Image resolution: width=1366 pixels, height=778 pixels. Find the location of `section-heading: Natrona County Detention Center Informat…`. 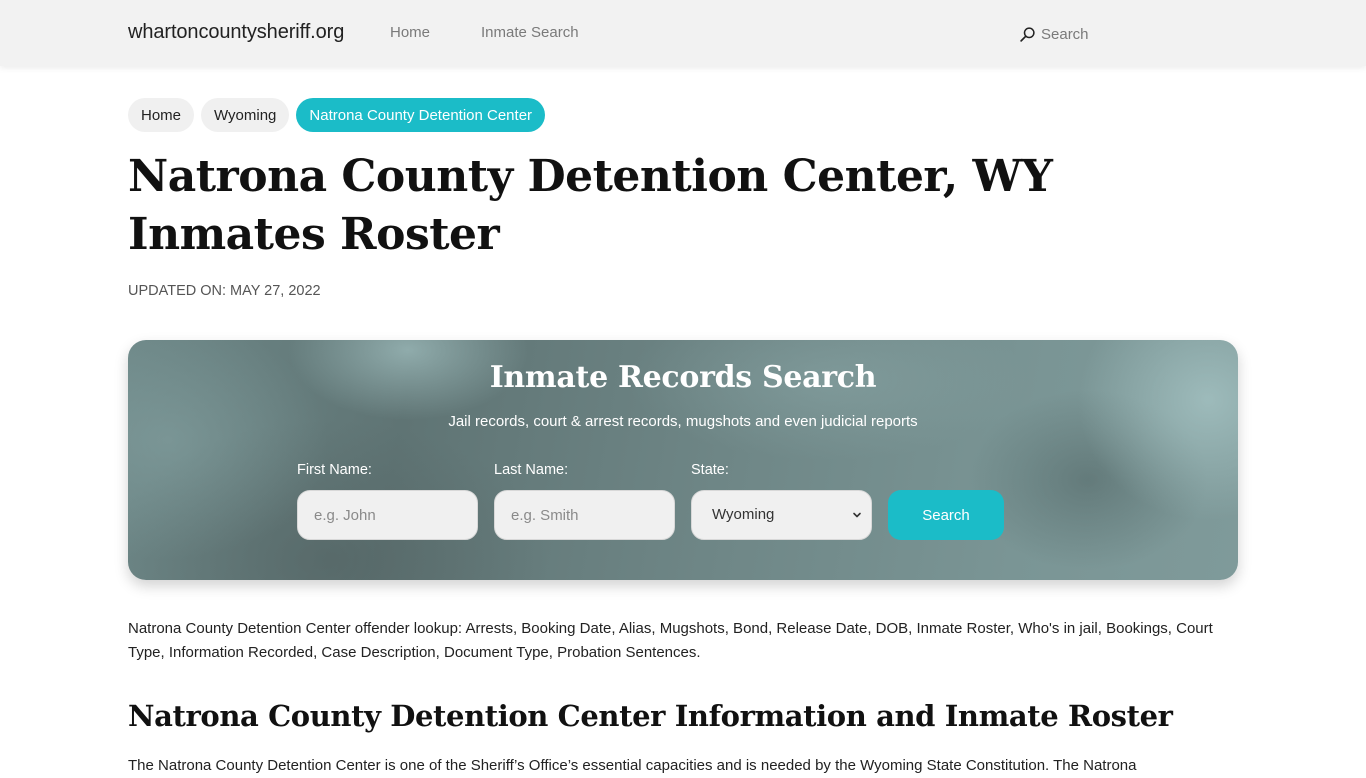

section-heading: Natrona County Detention Center Informat… is located at coordinates (650, 716).